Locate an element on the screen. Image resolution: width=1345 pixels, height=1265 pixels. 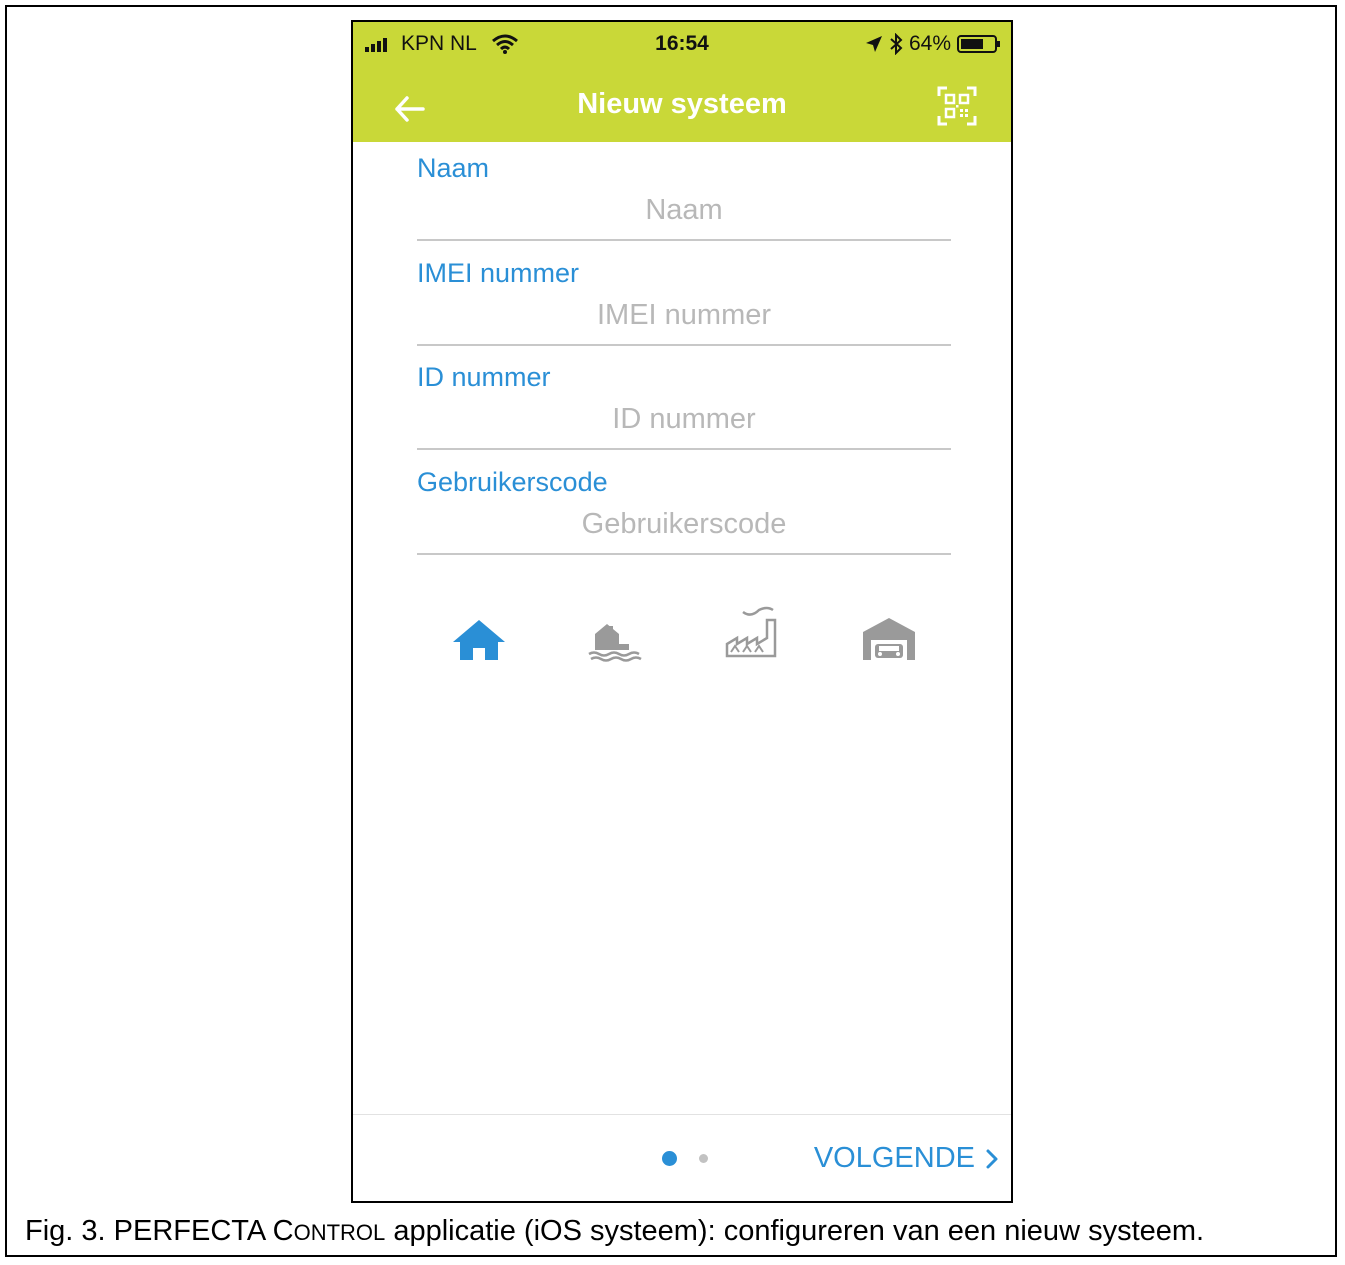
name-input is located at coordinates (684, 217).